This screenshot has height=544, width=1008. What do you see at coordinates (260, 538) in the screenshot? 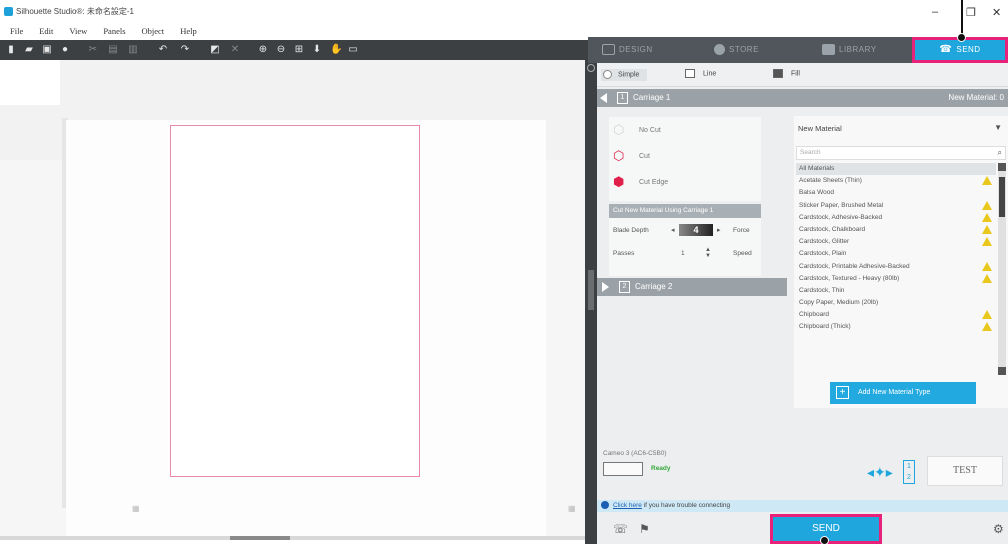
I see `horizontal-scroll-thumb` at bounding box center [260, 538].